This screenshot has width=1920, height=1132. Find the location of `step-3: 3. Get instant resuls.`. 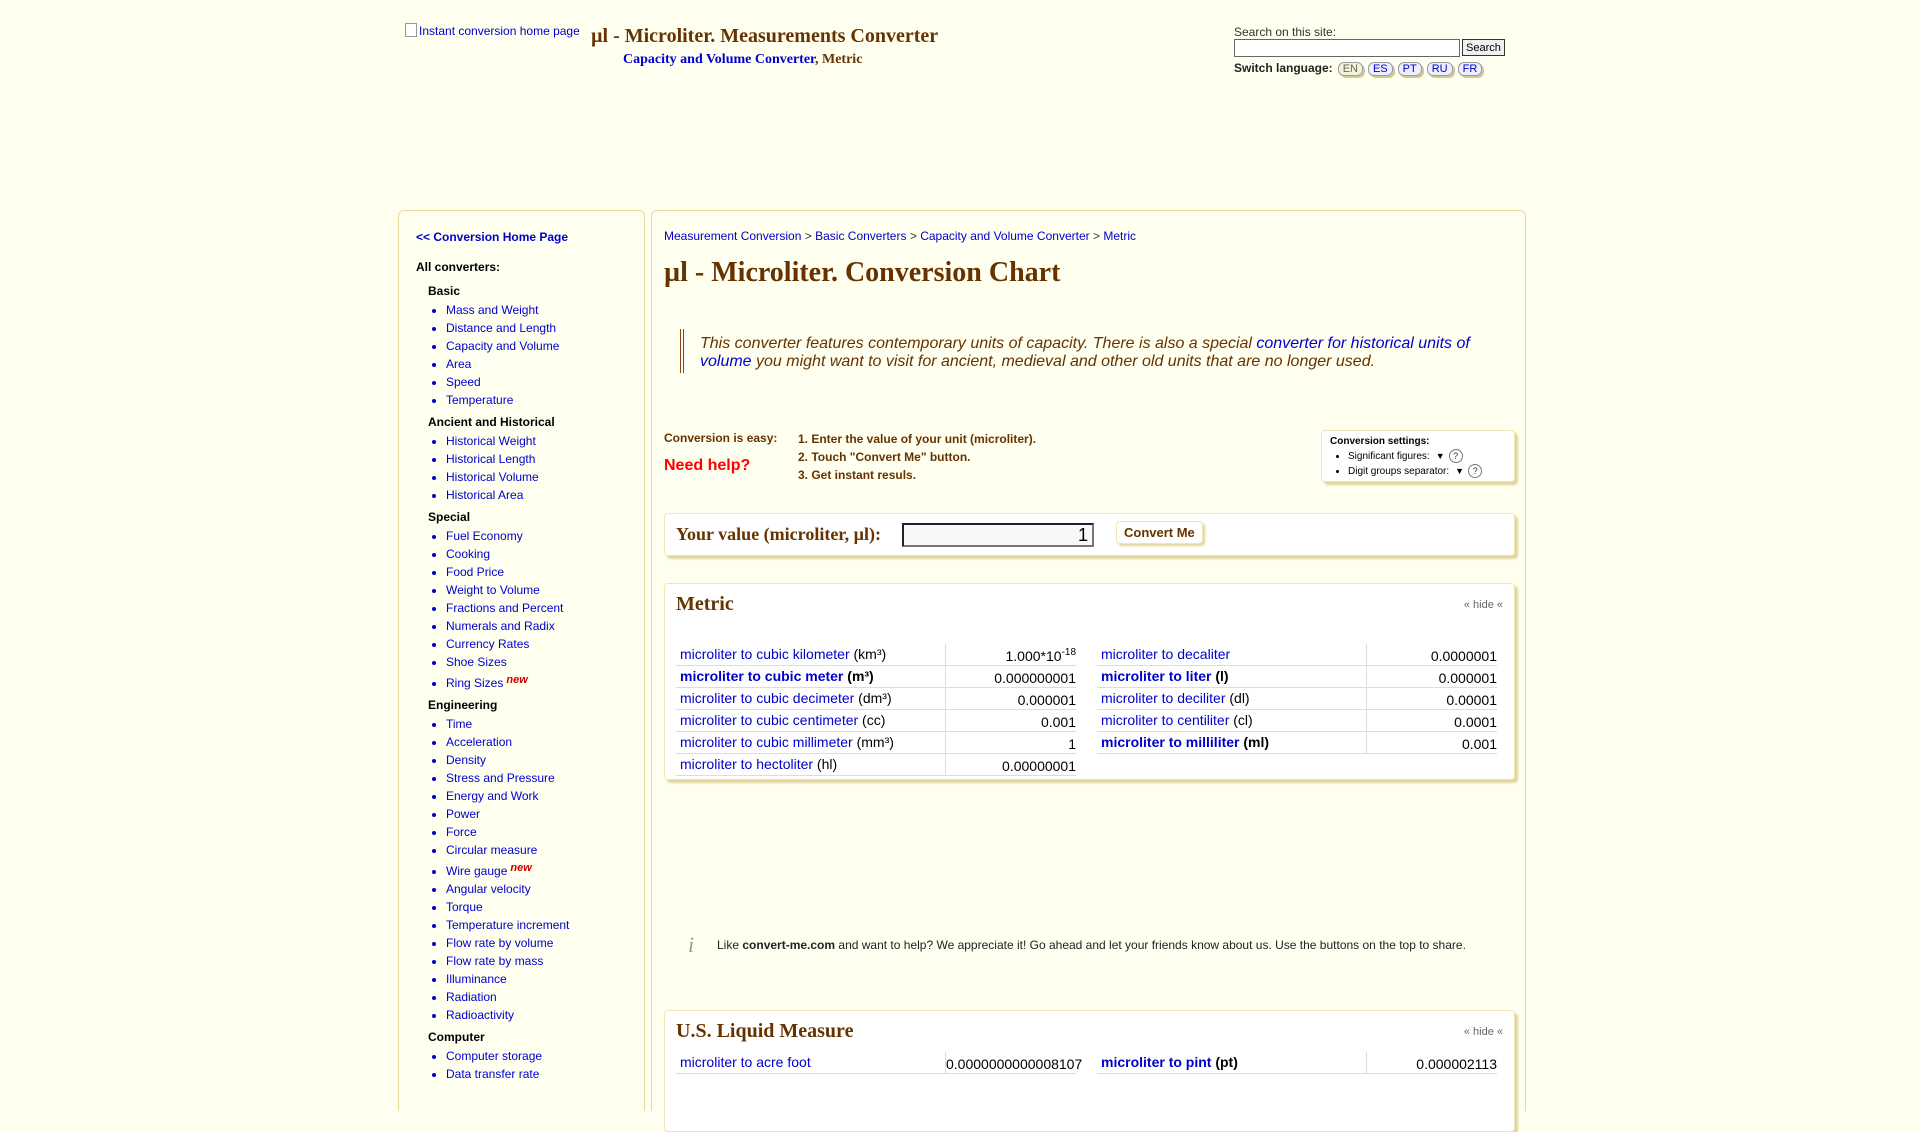

step-3: 3. Get instant resuls. is located at coordinates (857, 475).